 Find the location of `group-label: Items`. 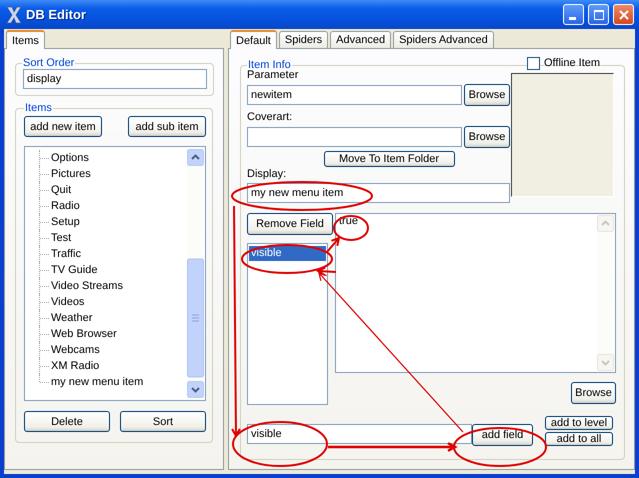

group-label: Items is located at coordinates (38, 108).